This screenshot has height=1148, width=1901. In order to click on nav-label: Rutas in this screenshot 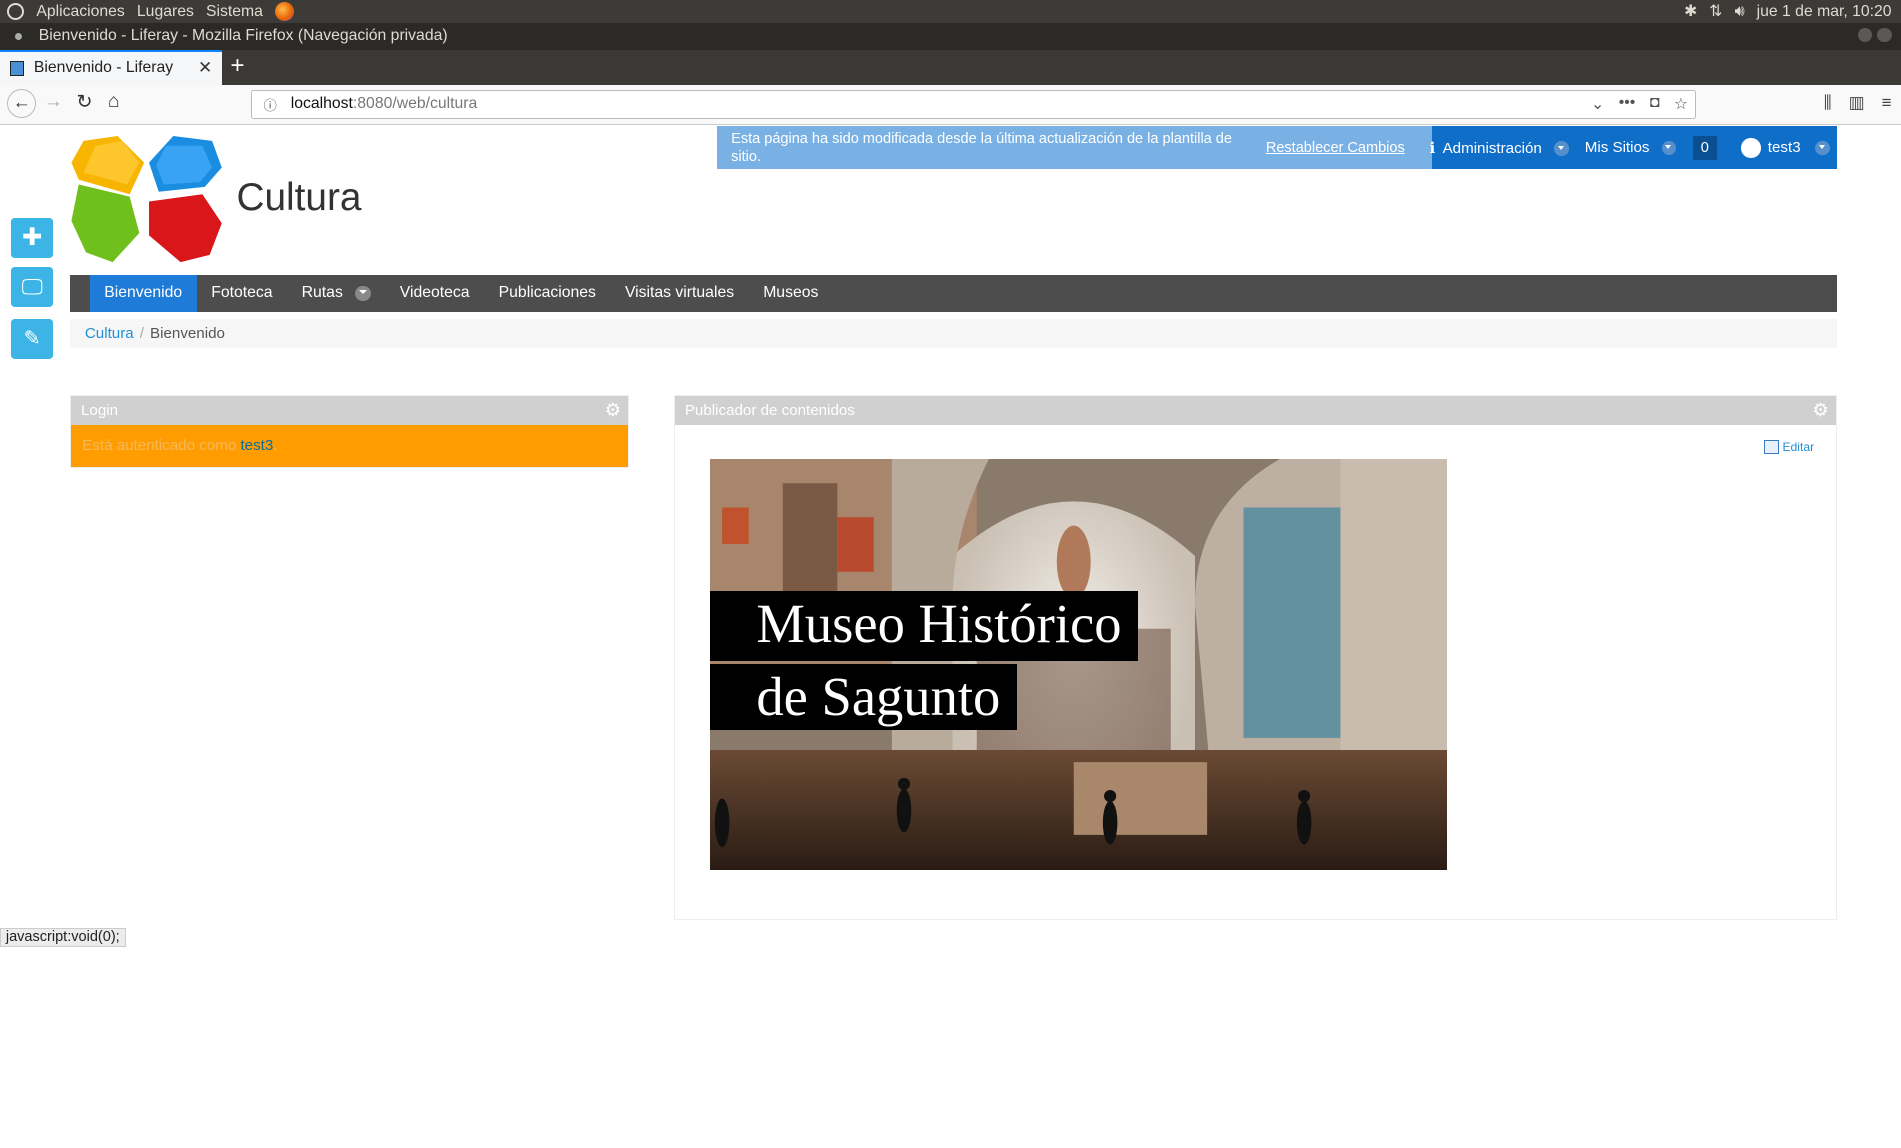, I will do `click(322, 293)`.